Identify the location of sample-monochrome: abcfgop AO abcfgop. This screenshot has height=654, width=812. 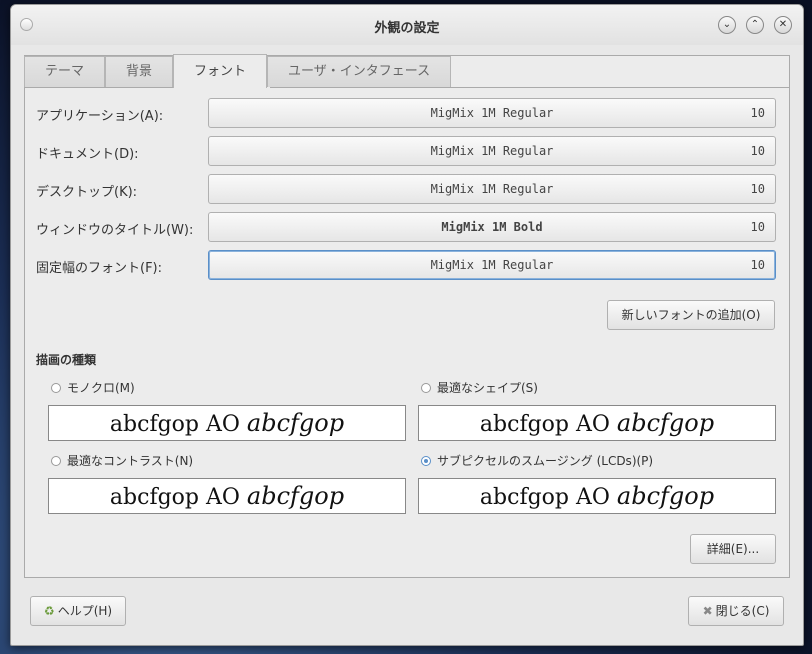
(227, 423).